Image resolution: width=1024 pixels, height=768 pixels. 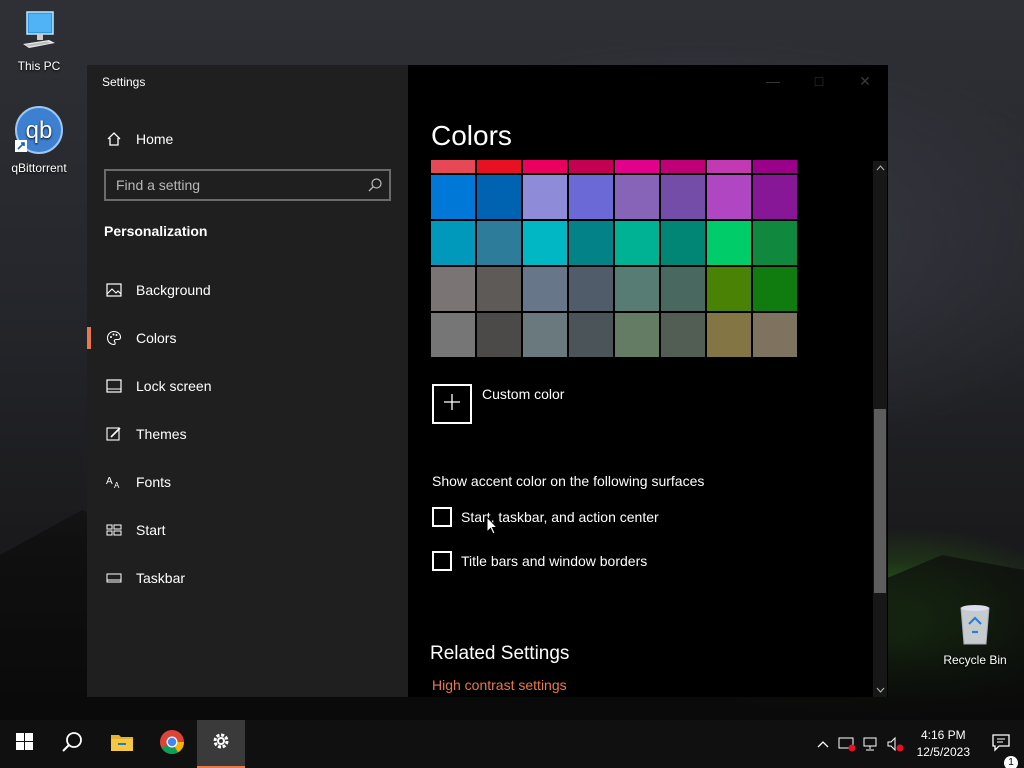 I want to click on close-button: ✕, so click(x=865, y=81).